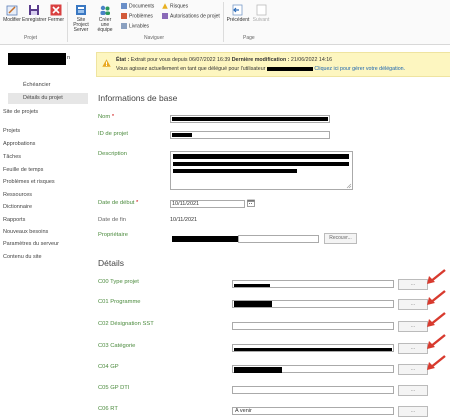 This screenshot has height=417, width=450. I want to click on date-fin-value: 10/11/2021, so click(184, 220).